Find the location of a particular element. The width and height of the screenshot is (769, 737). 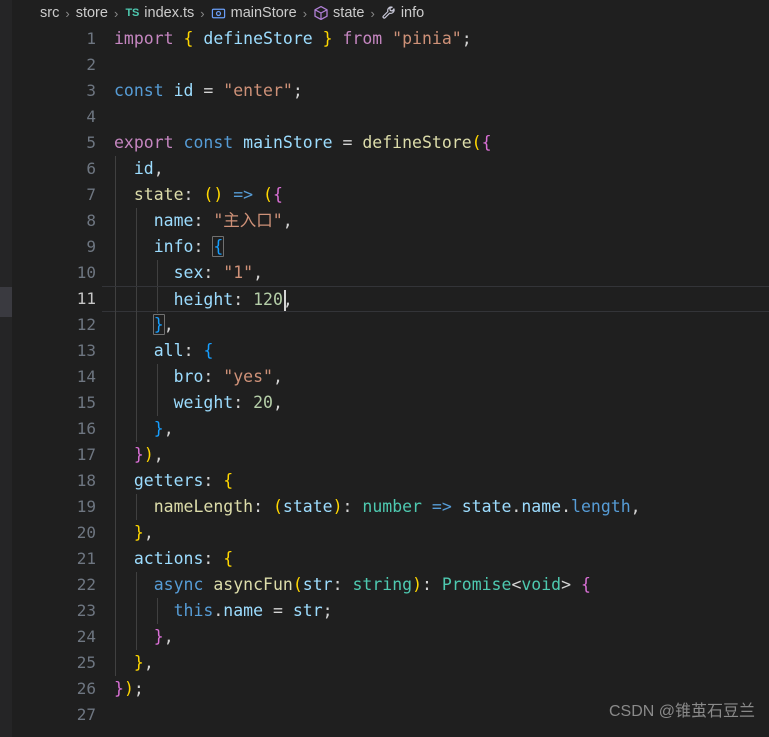

line-number: 24 is located at coordinates (86, 636).